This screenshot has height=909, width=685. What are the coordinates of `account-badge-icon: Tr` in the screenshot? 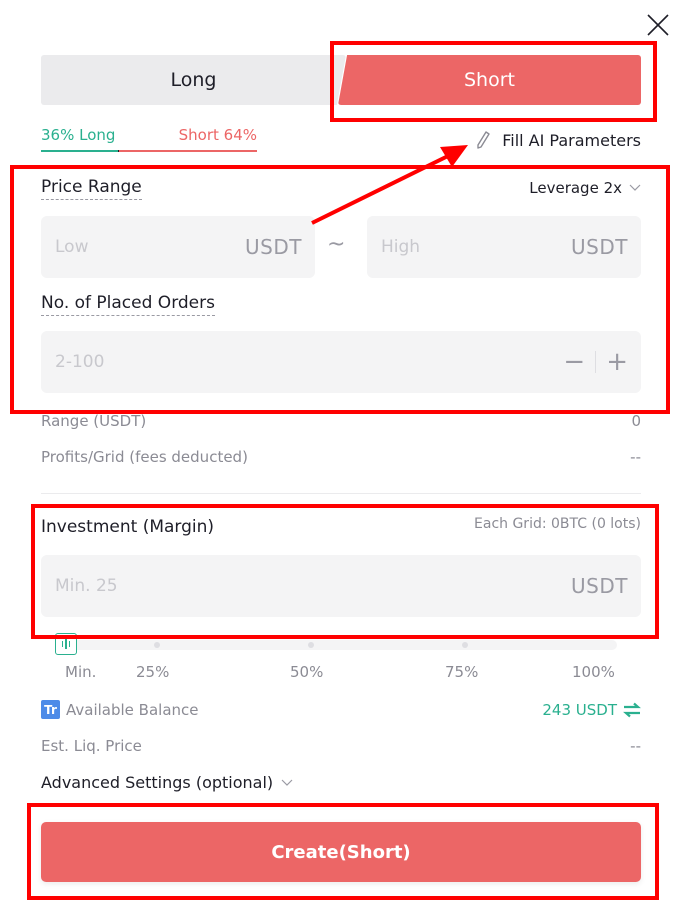 It's located at (50, 709).